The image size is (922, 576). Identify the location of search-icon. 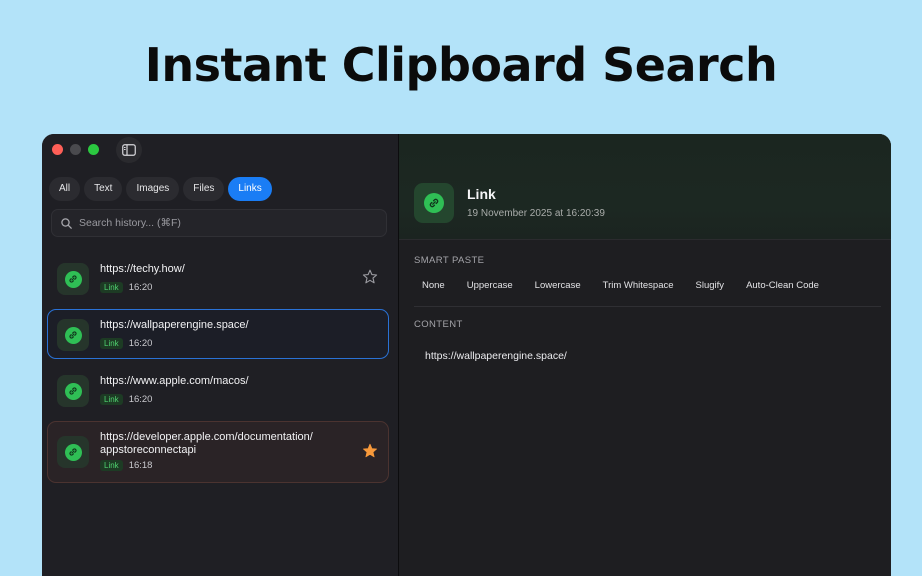
(66, 223).